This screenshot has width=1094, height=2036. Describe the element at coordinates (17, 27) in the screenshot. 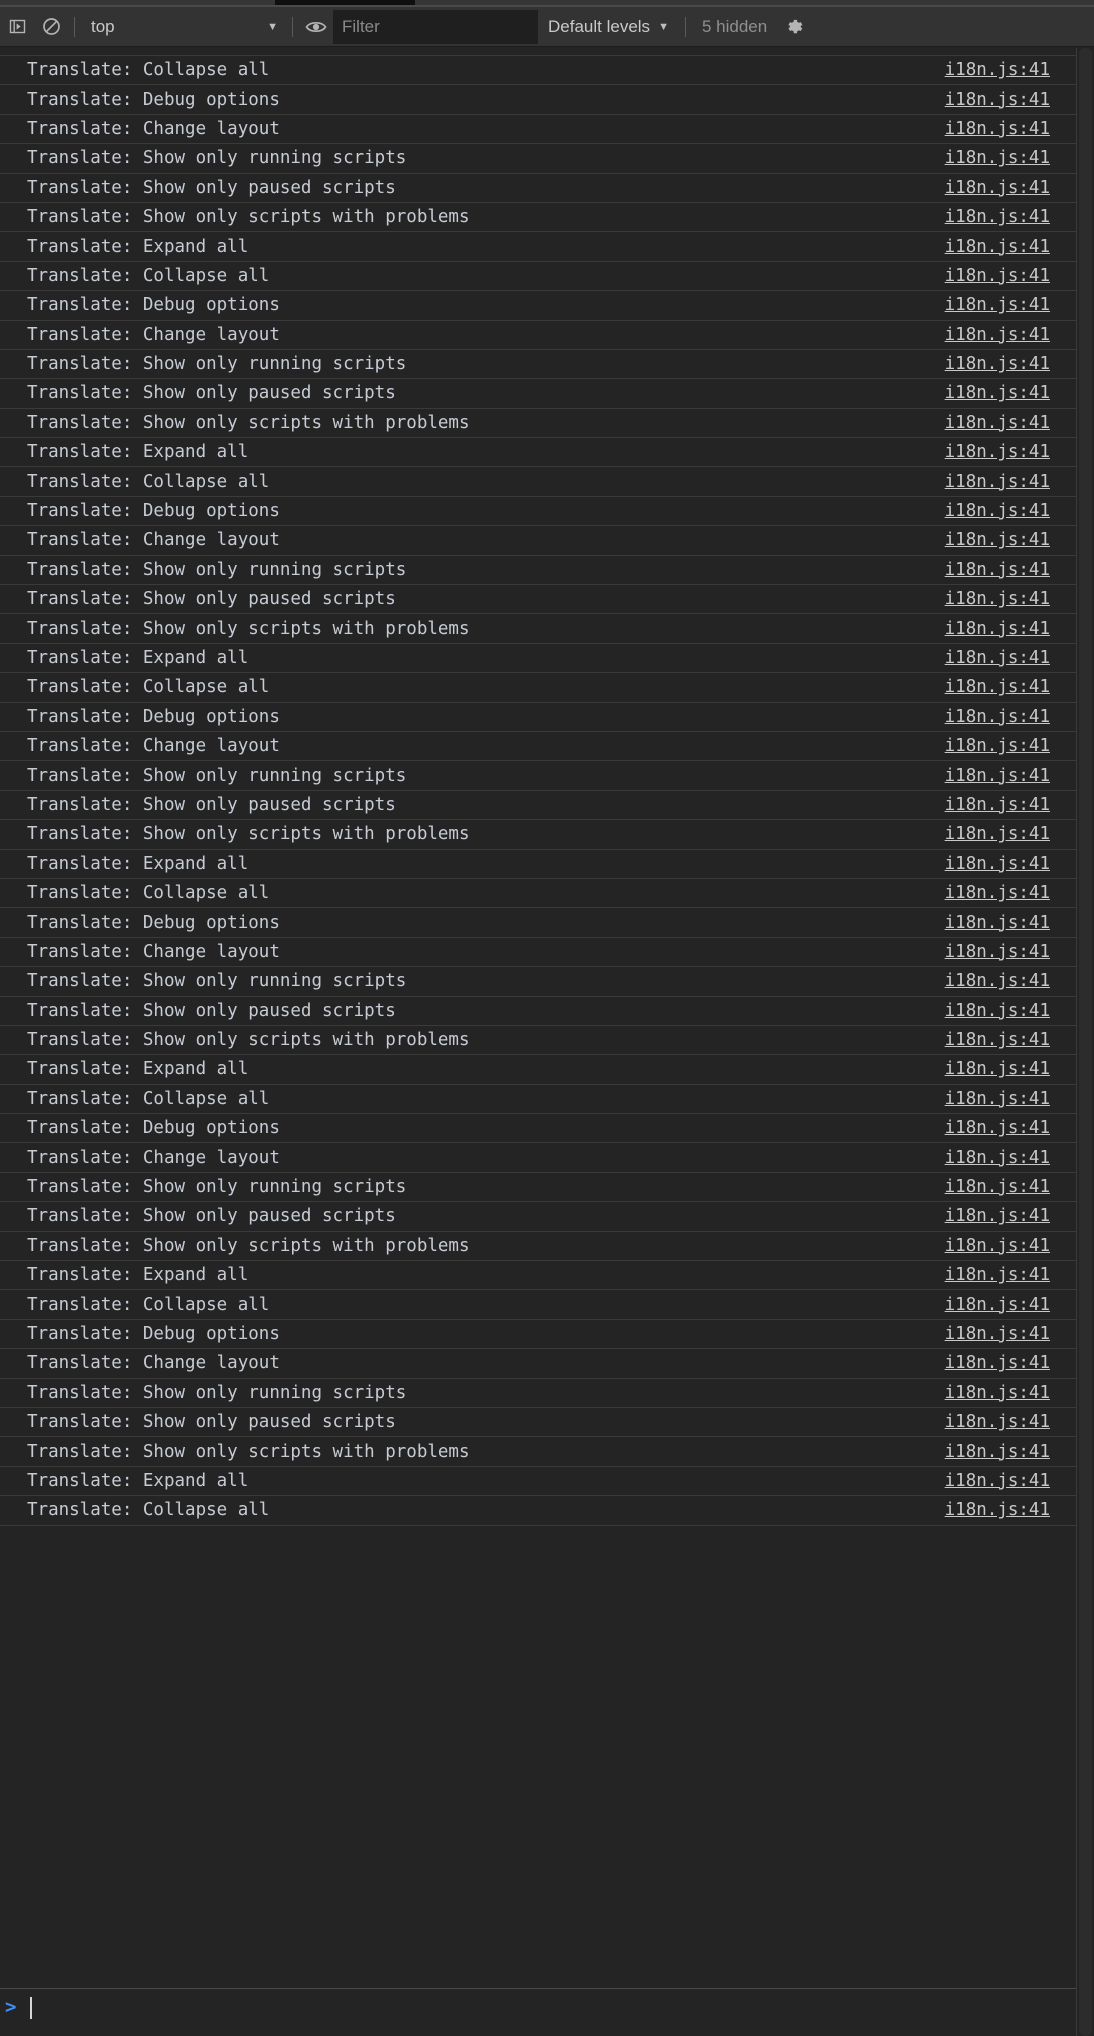

I see `sidebar-toggle-button` at that location.